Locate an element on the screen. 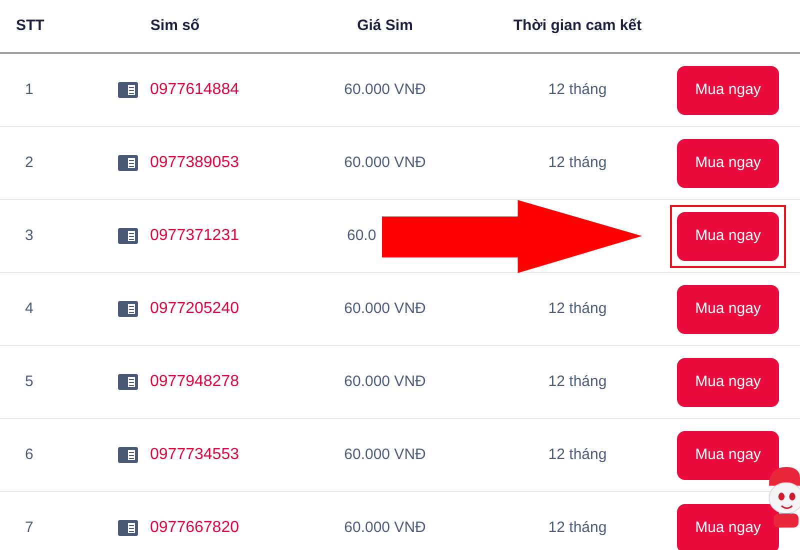 The height and width of the screenshot is (550, 800). column-header: STT is located at coordinates (30, 25).